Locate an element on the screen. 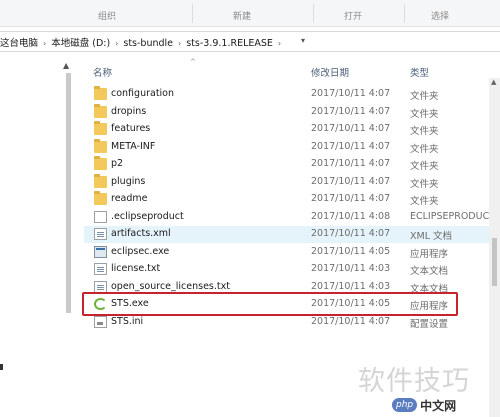 The width and height of the screenshot is (500, 417). breadcrumb-this-pc: 这台电脑 is located at coordinates (19, 43).